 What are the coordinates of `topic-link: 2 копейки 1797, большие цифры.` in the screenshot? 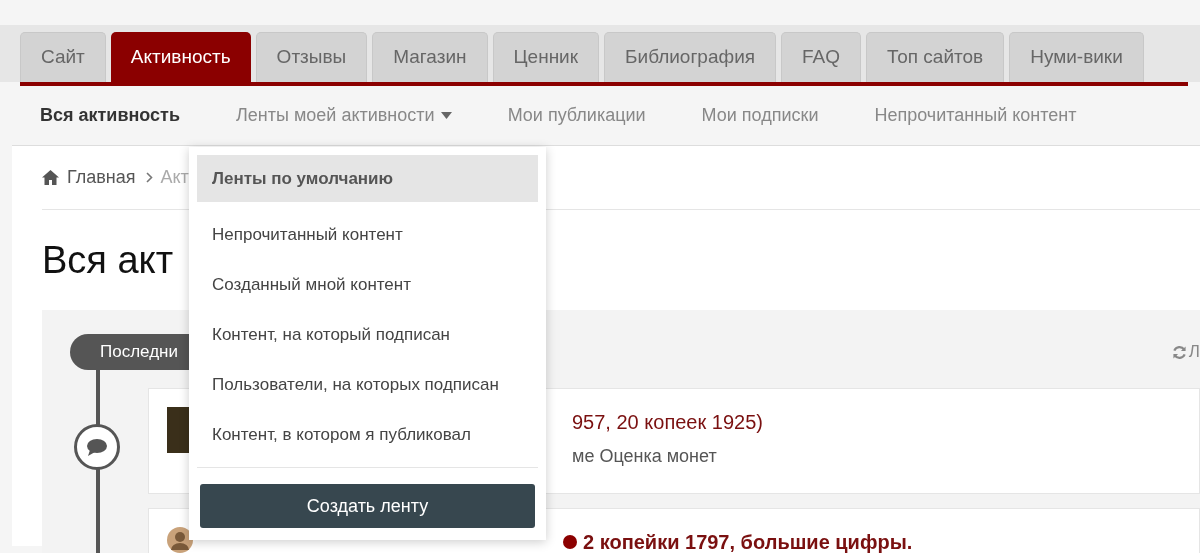 It's located at (748, 540).